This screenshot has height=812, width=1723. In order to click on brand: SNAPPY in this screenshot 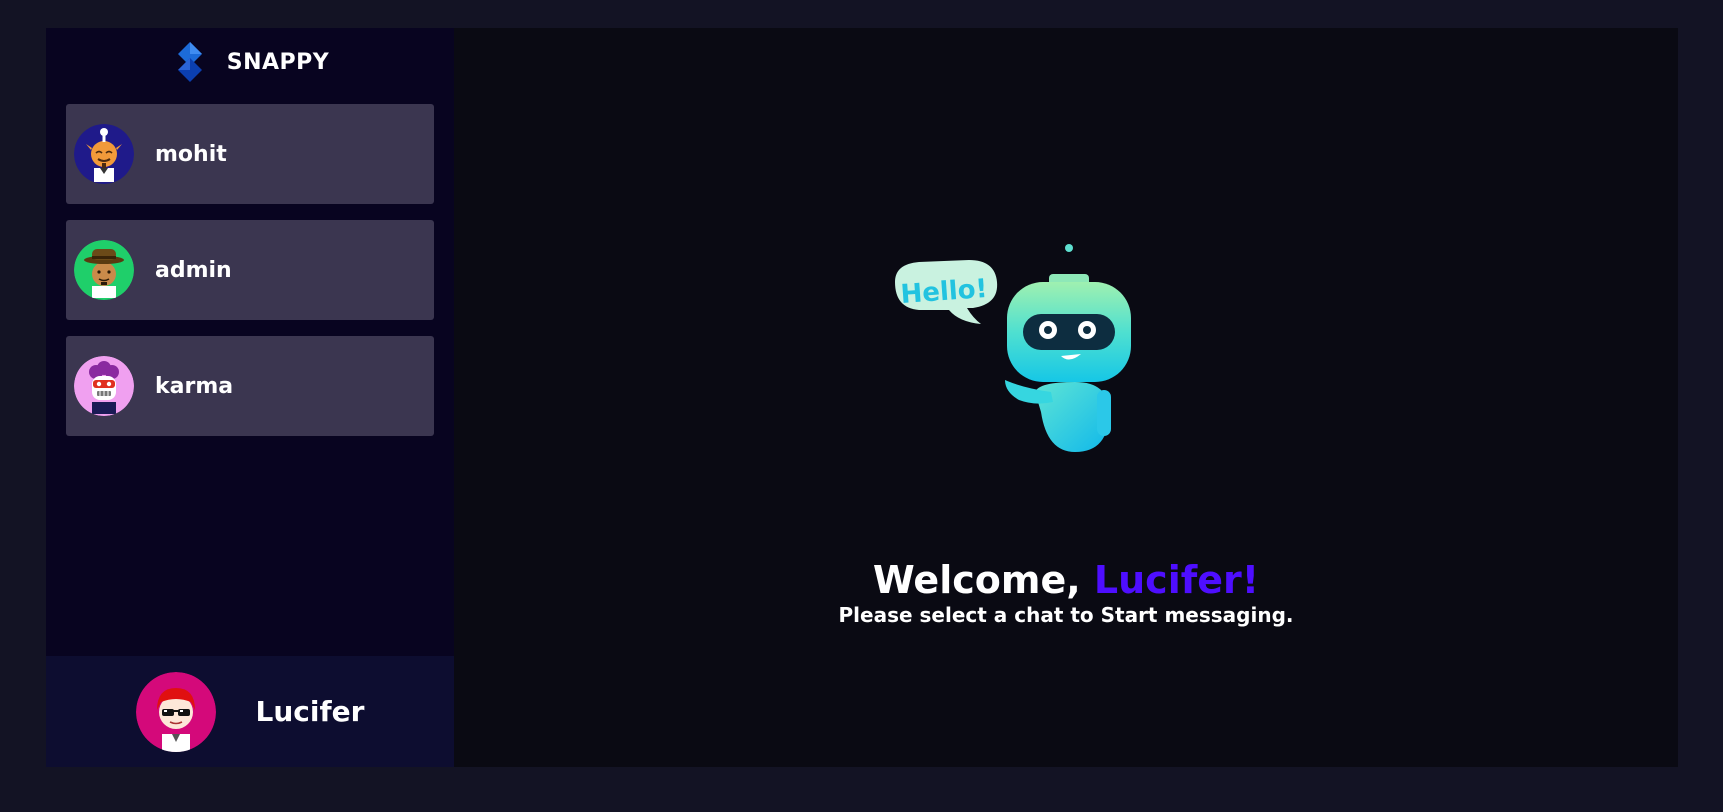, I will do `click(250, 62)`.